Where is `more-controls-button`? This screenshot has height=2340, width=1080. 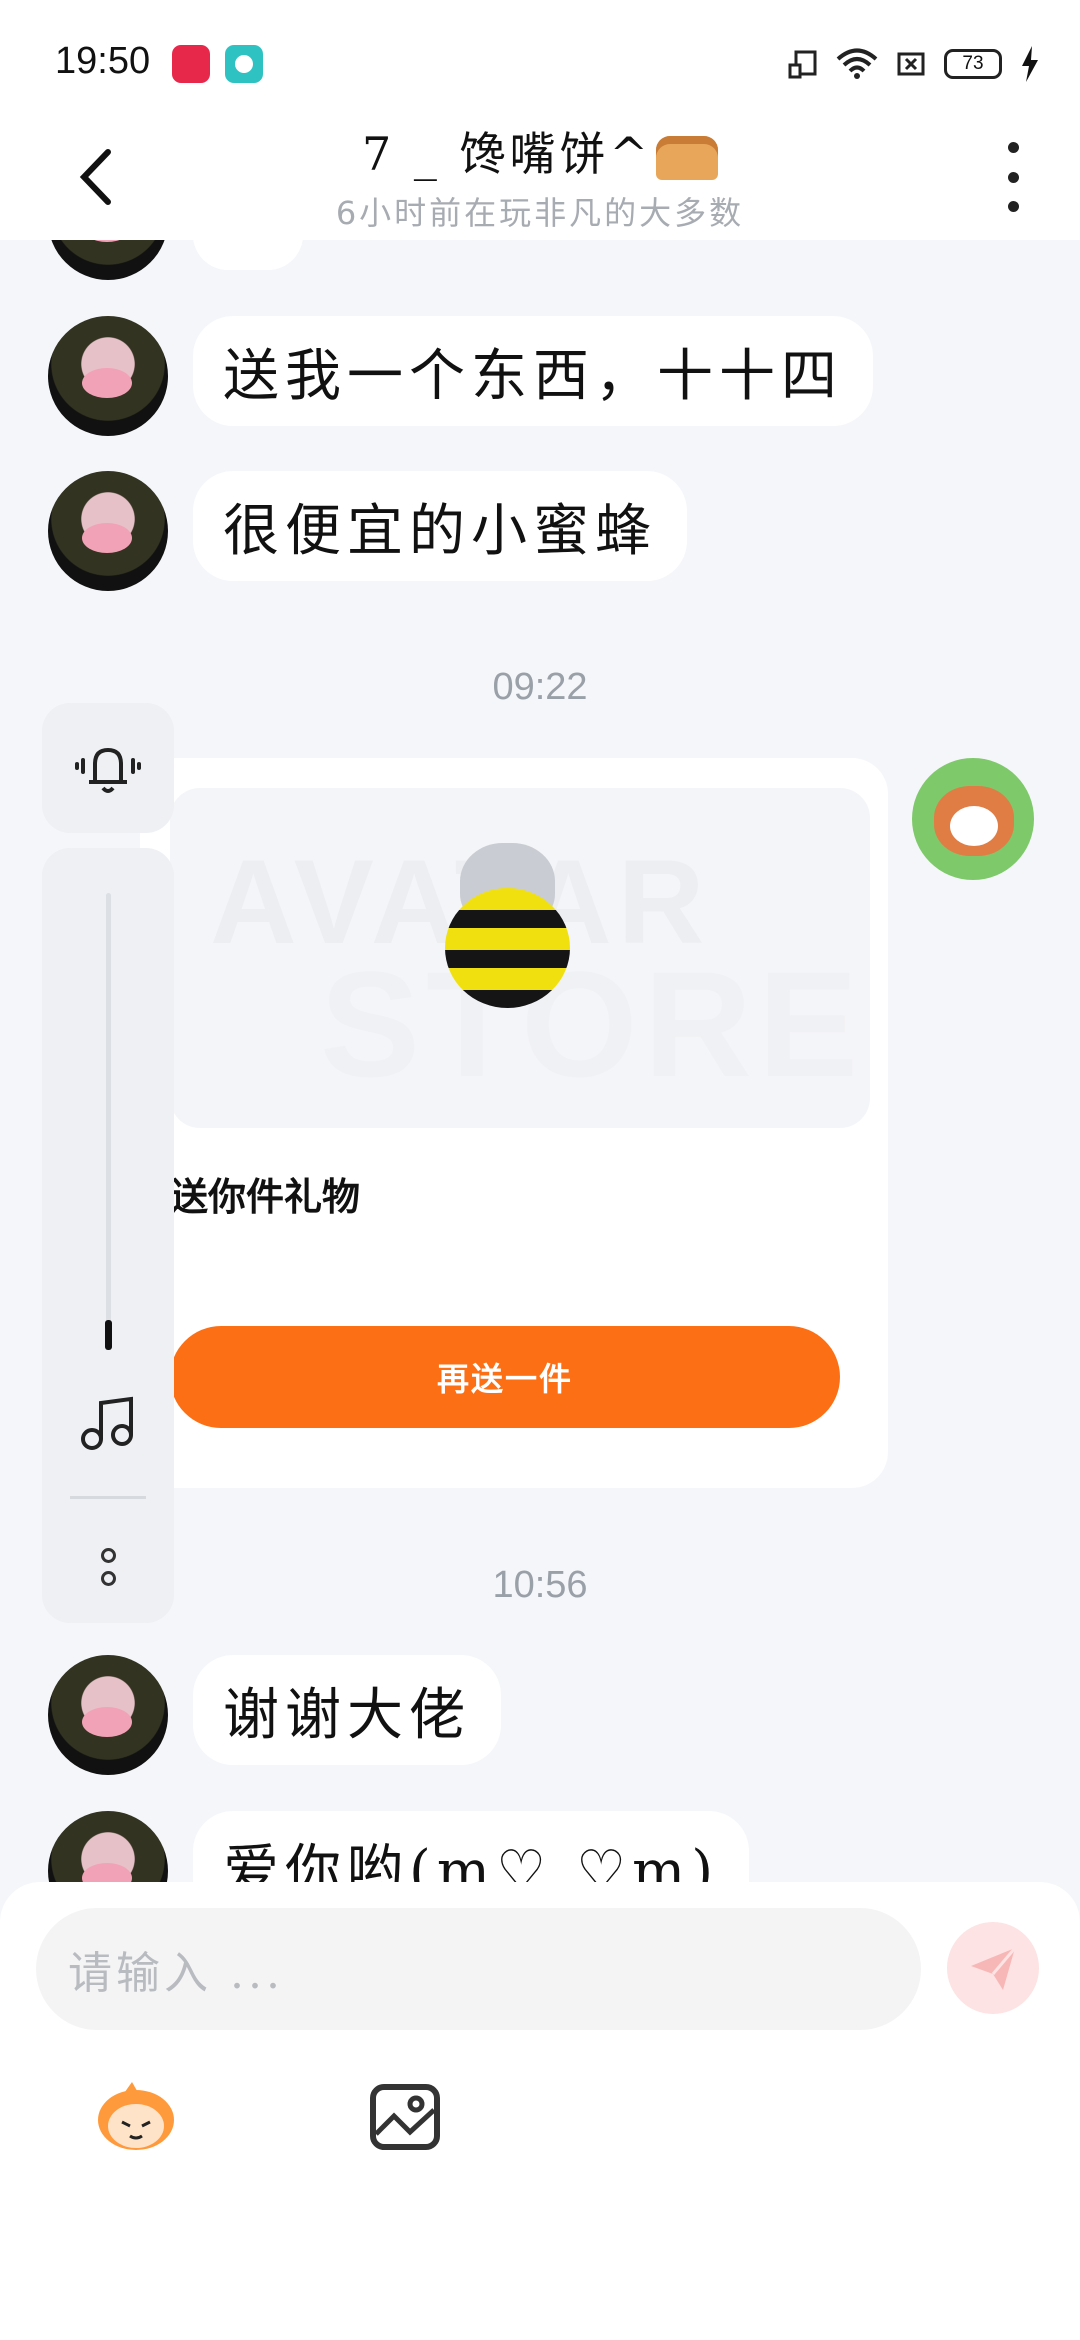
more-controls-button is located at coordinates (108, 1567).